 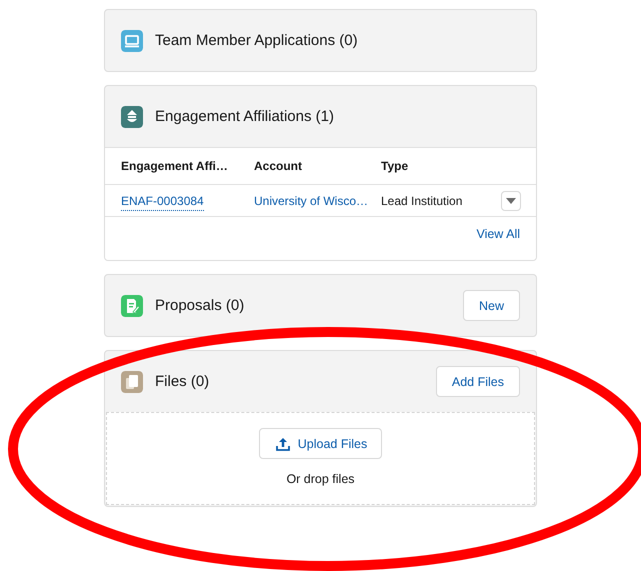 I want to click on record-link: ENAF-0003084, so click(x=162, y=202).